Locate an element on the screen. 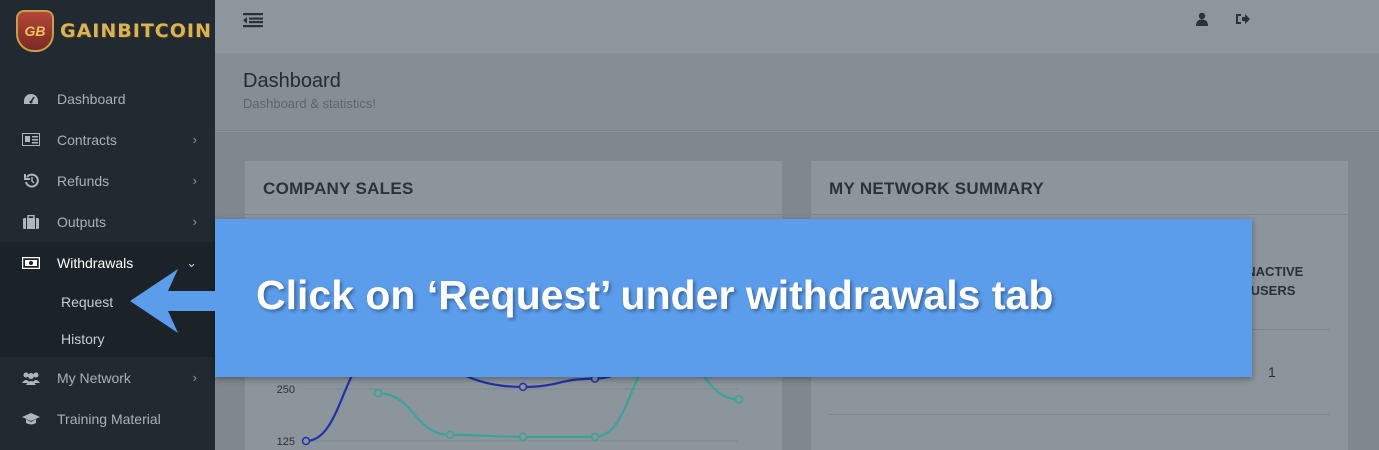 The image size is (1379, 450). brand-name: GAINBITCOIN is located at coordinates (136, 31).